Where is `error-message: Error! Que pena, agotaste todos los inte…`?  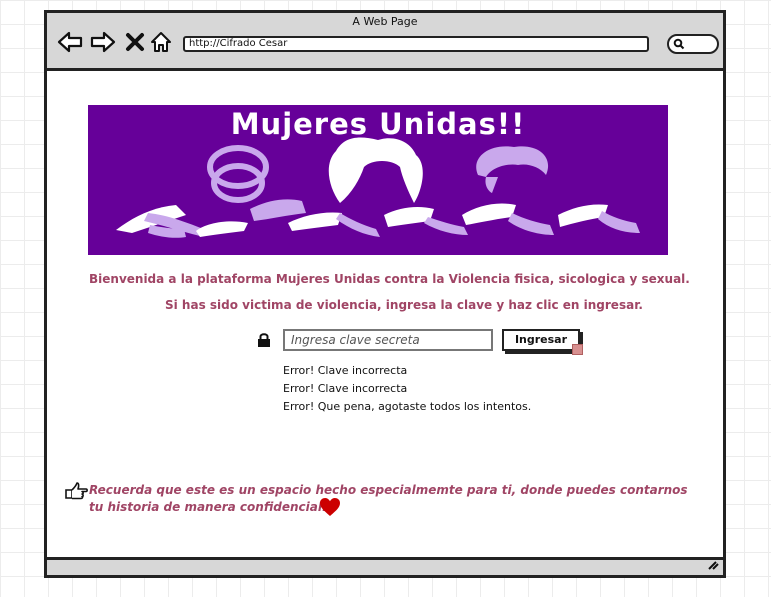 error-message: Error! Que pena, agotaste todos los inte… is located at coordinates (407, 406).